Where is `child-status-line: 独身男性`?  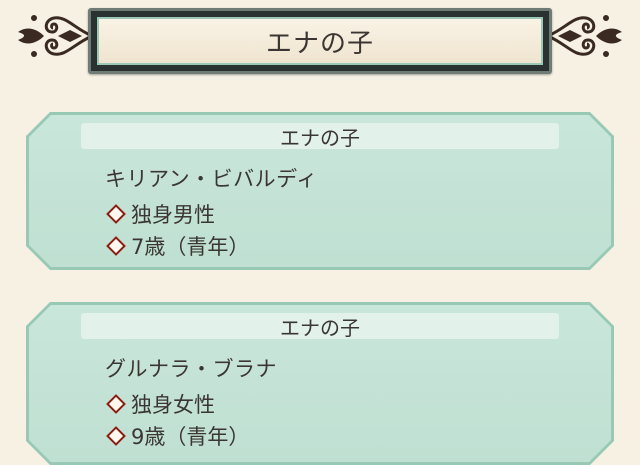
child-status-line: 独身男性 is located at coordinates (160, 214).